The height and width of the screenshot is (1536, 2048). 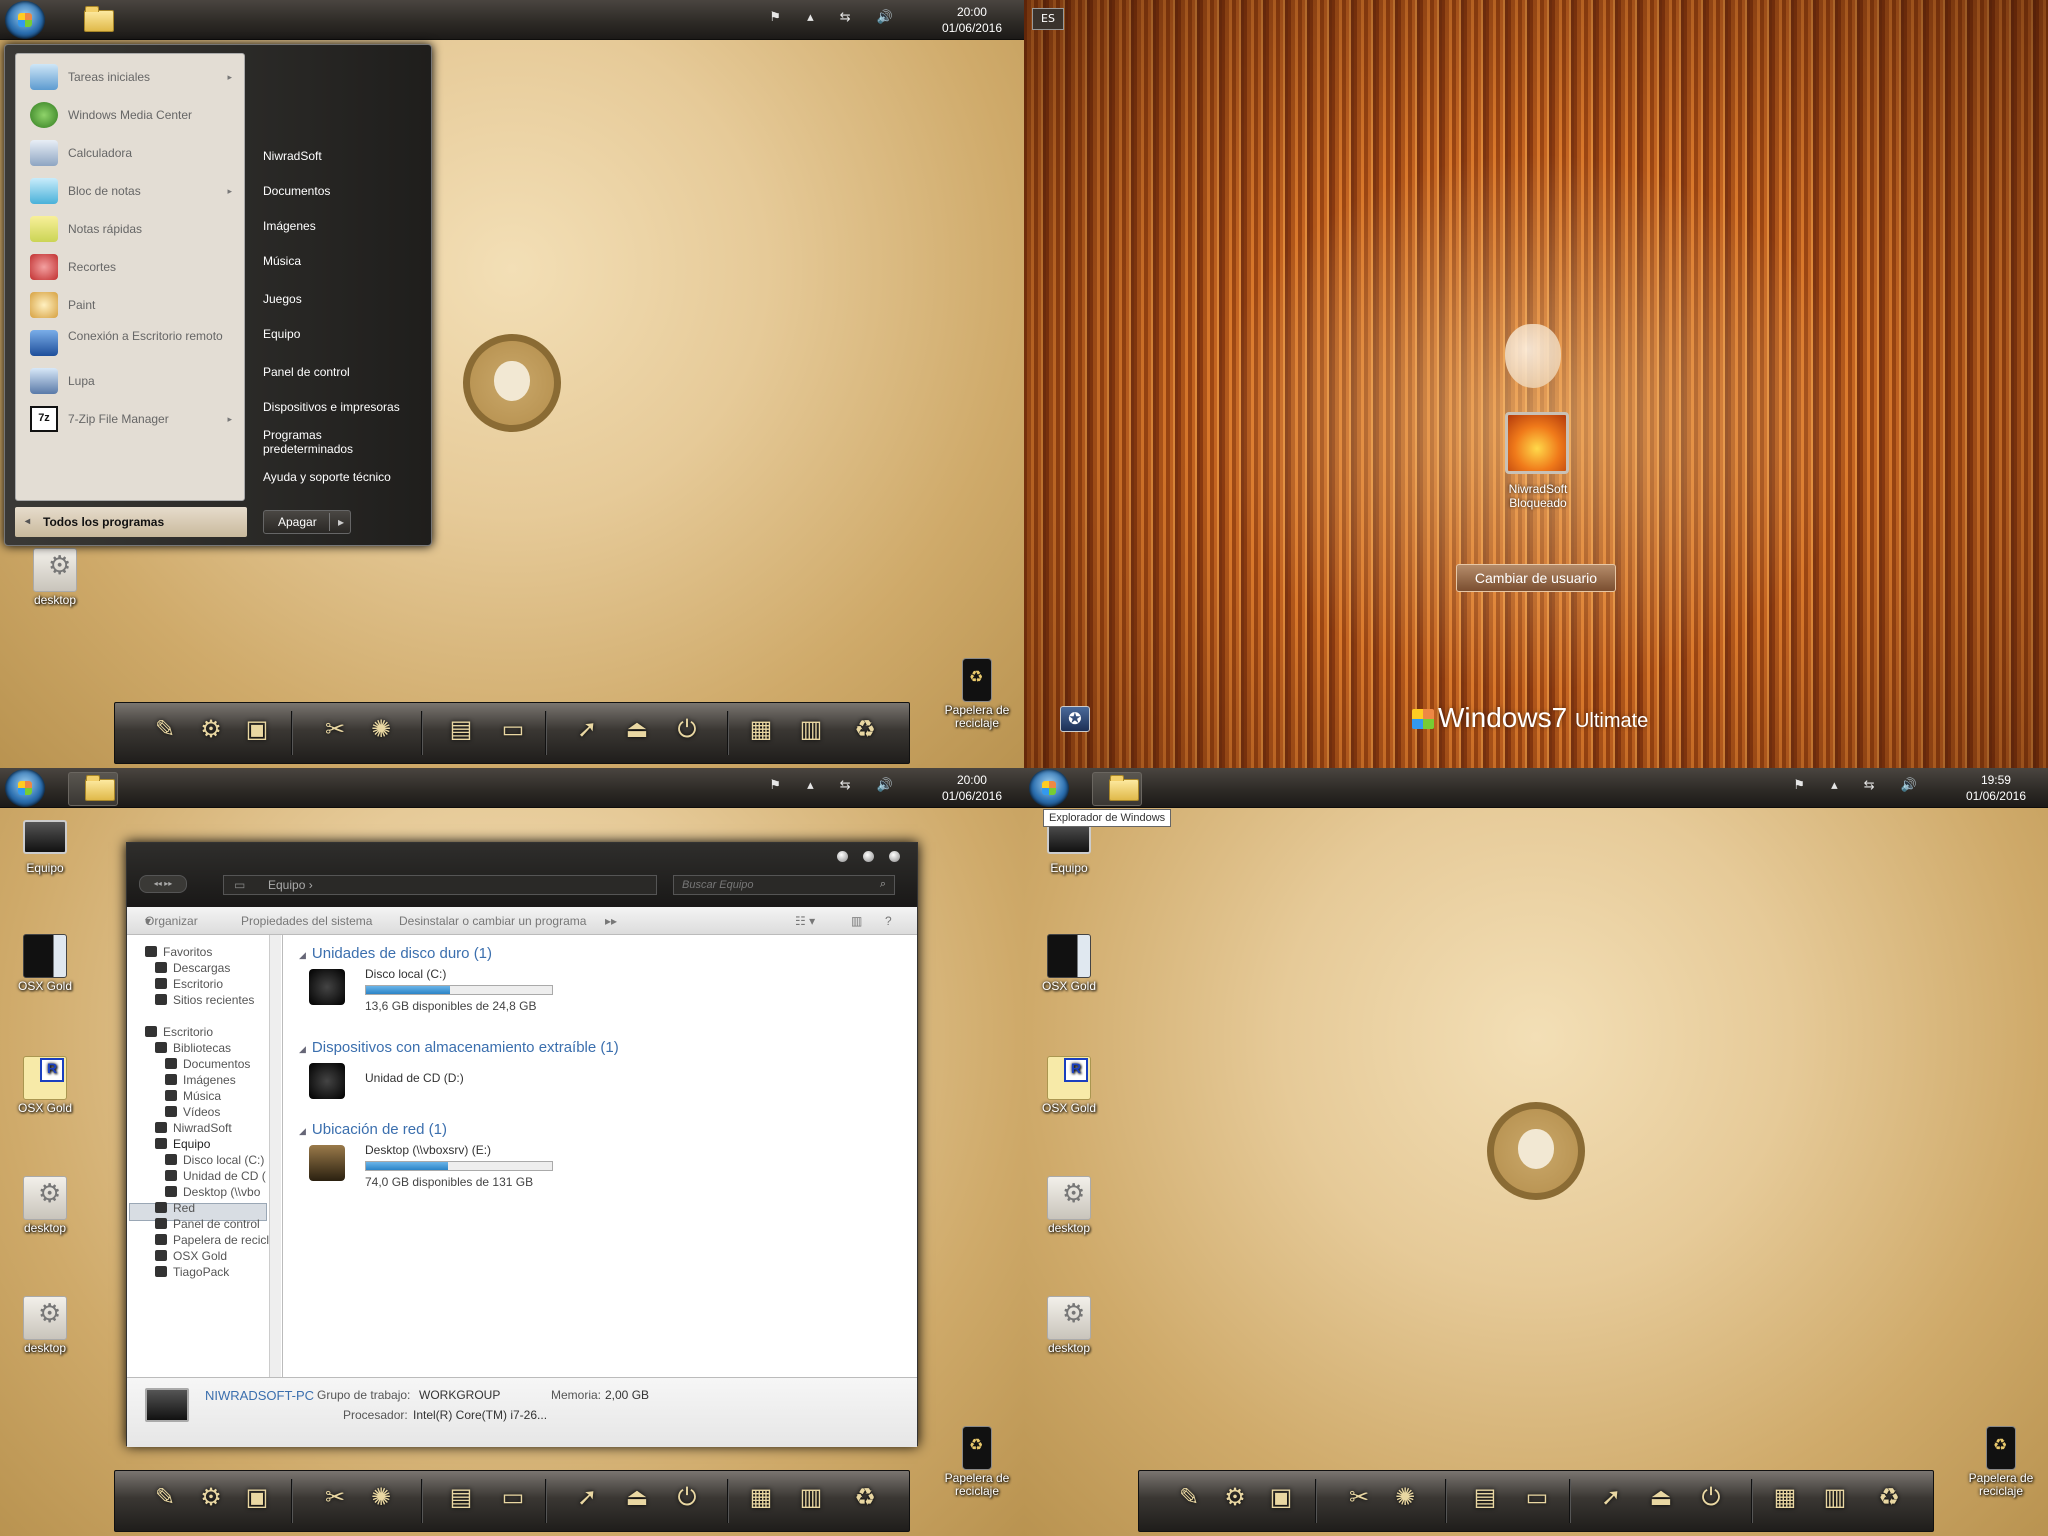 I want to click on link-juegos: Juegos, so click(x=282, y=299).